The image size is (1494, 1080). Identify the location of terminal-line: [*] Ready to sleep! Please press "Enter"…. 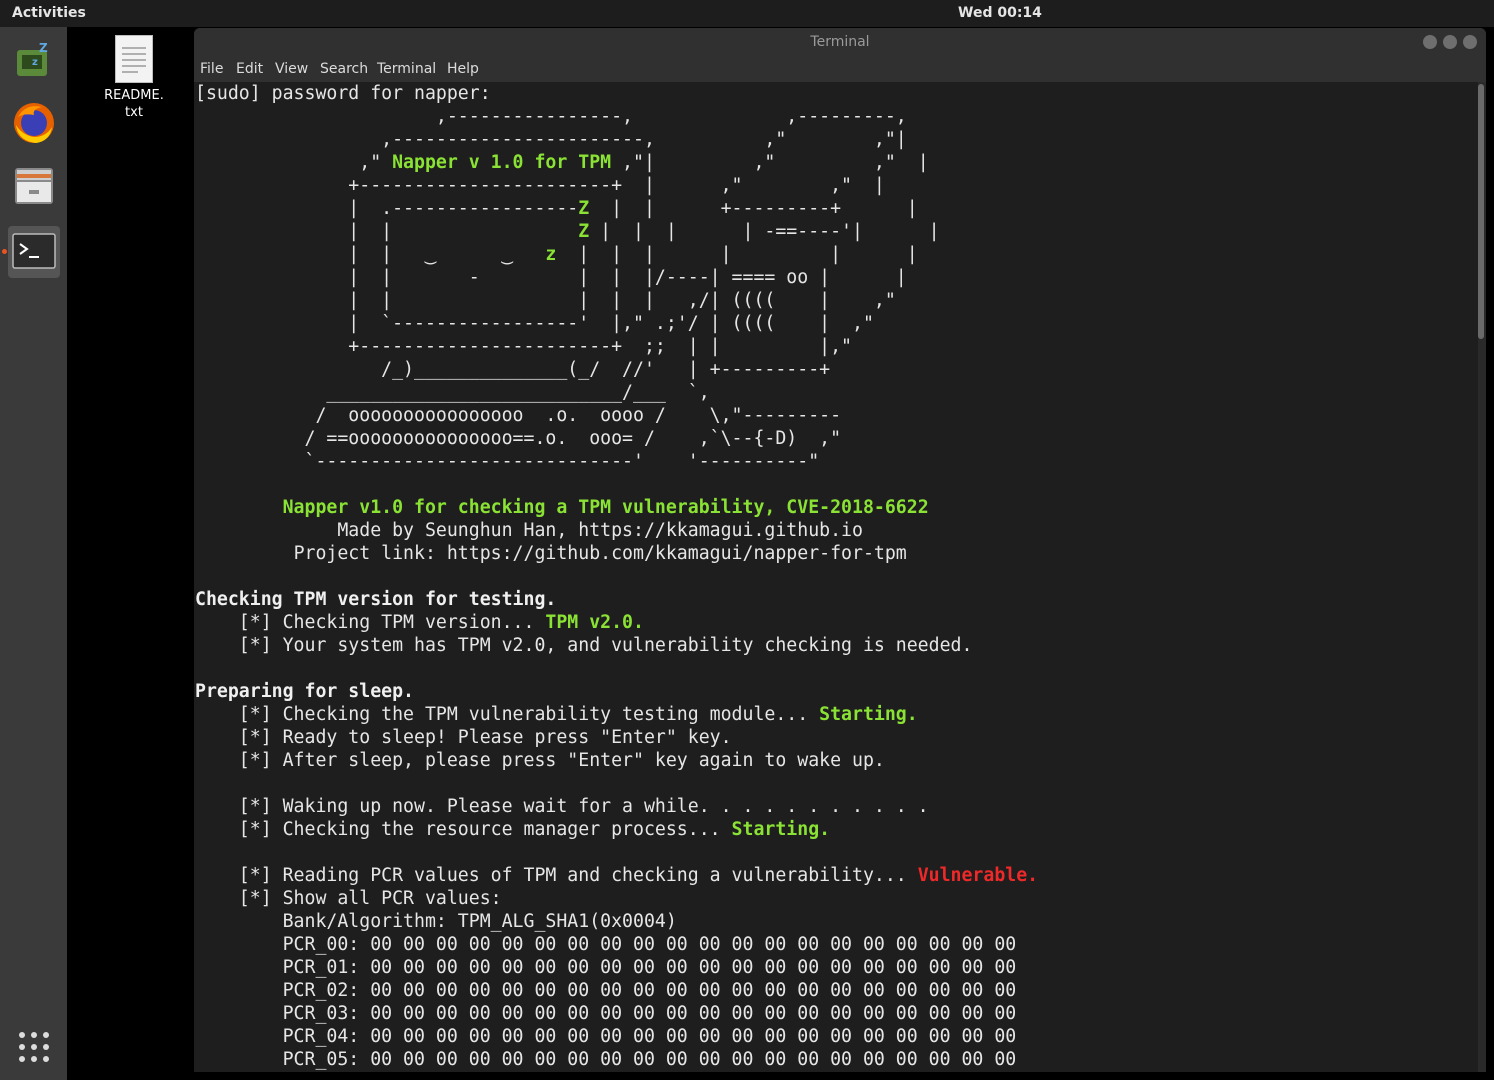
(463, 737).